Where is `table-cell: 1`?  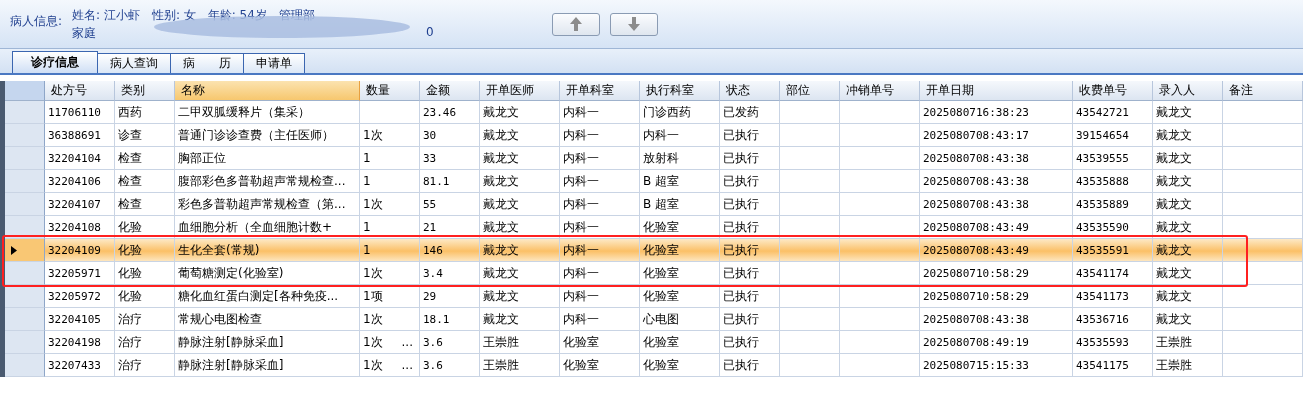 table-cell: 1 is located at coordinates (390, 181).